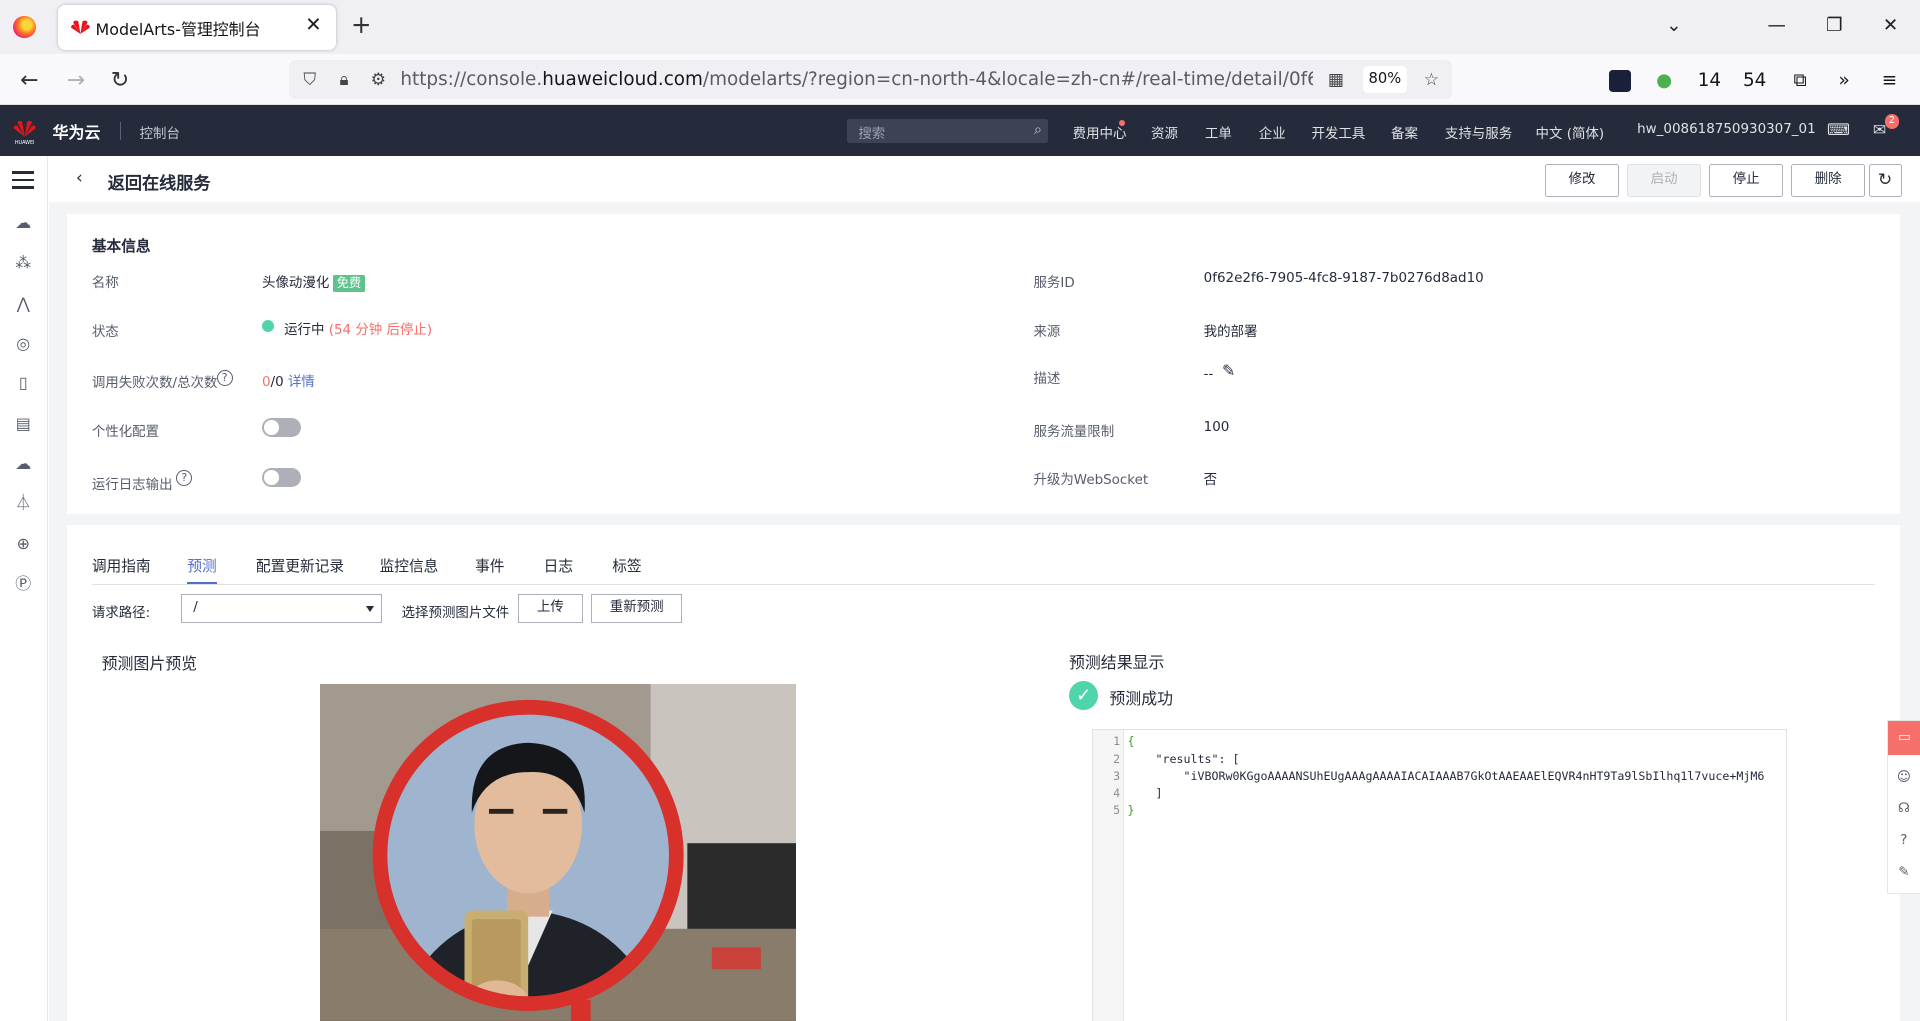 The height and width of the screenshot is (1021, 1920). I want to click on run-log-toggle, so click(282, 477).